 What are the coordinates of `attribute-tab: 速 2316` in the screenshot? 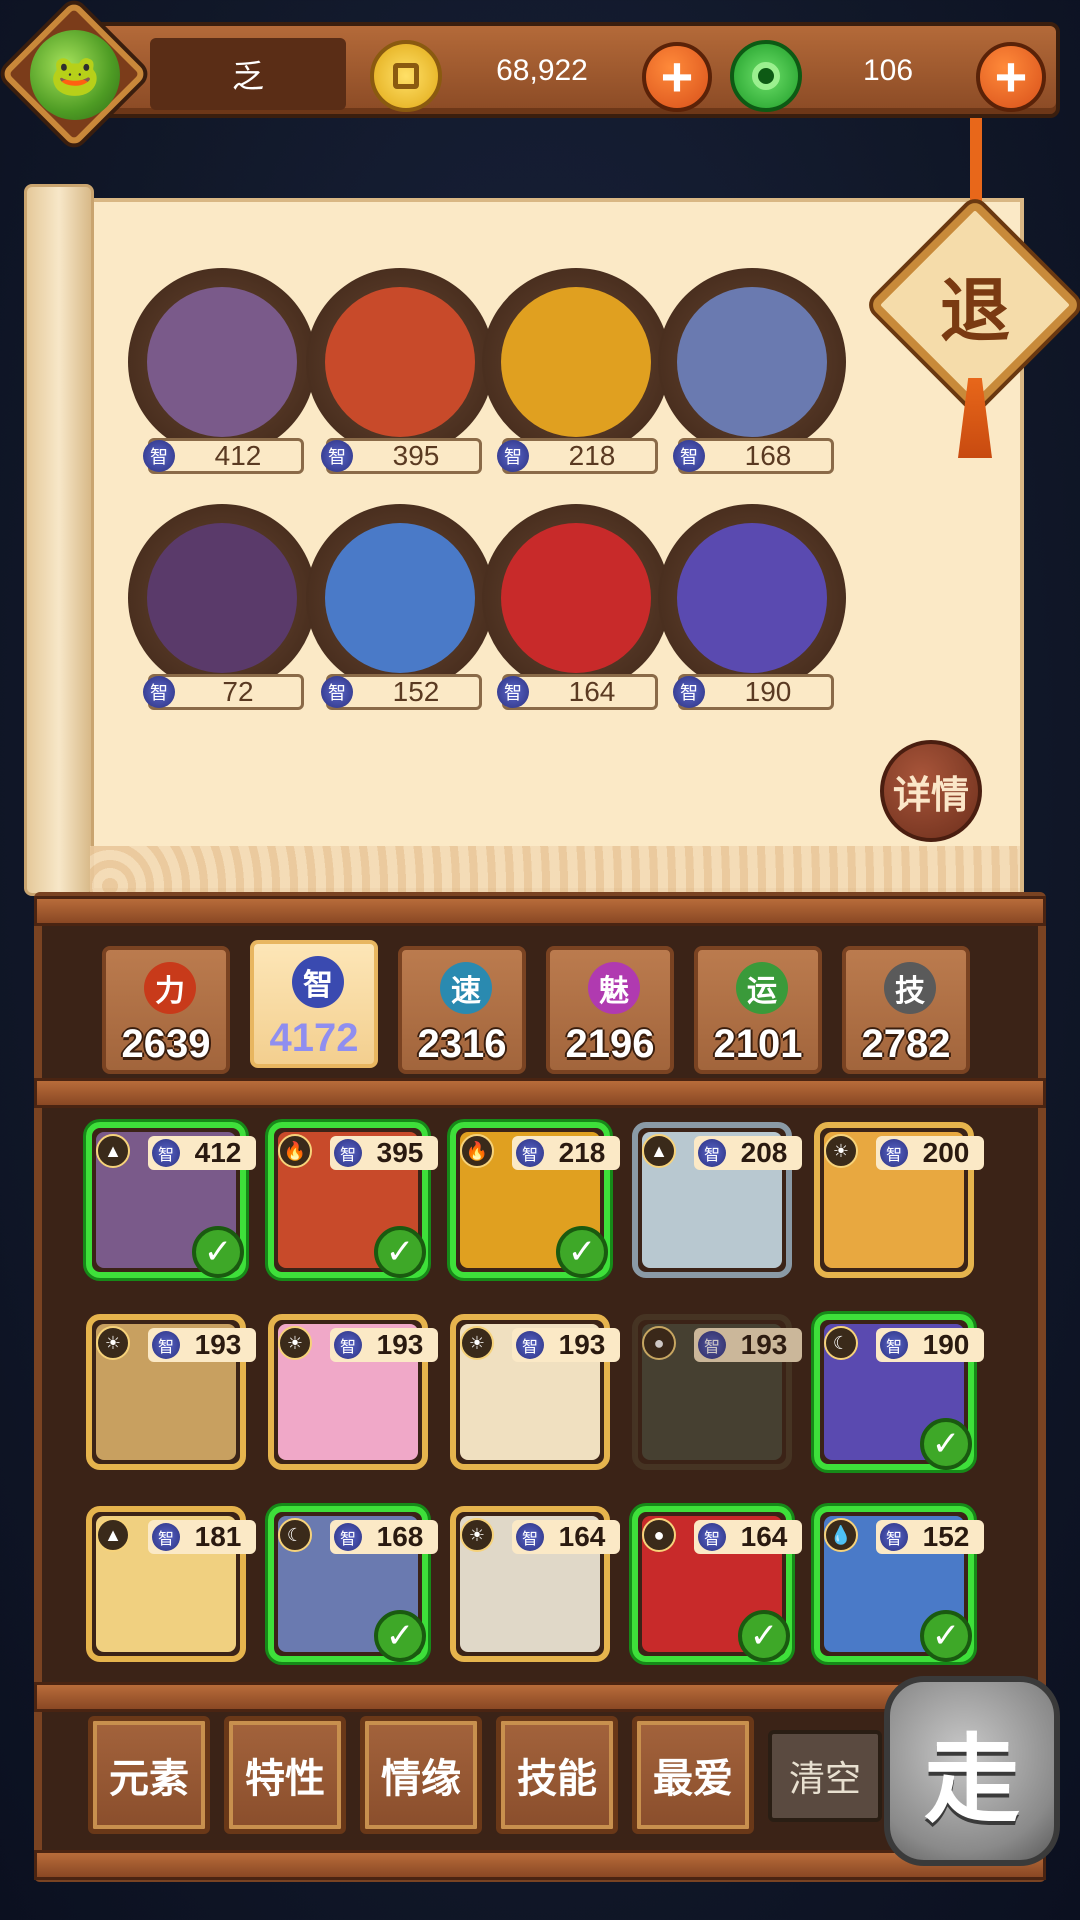 It's located at (462, 1010).